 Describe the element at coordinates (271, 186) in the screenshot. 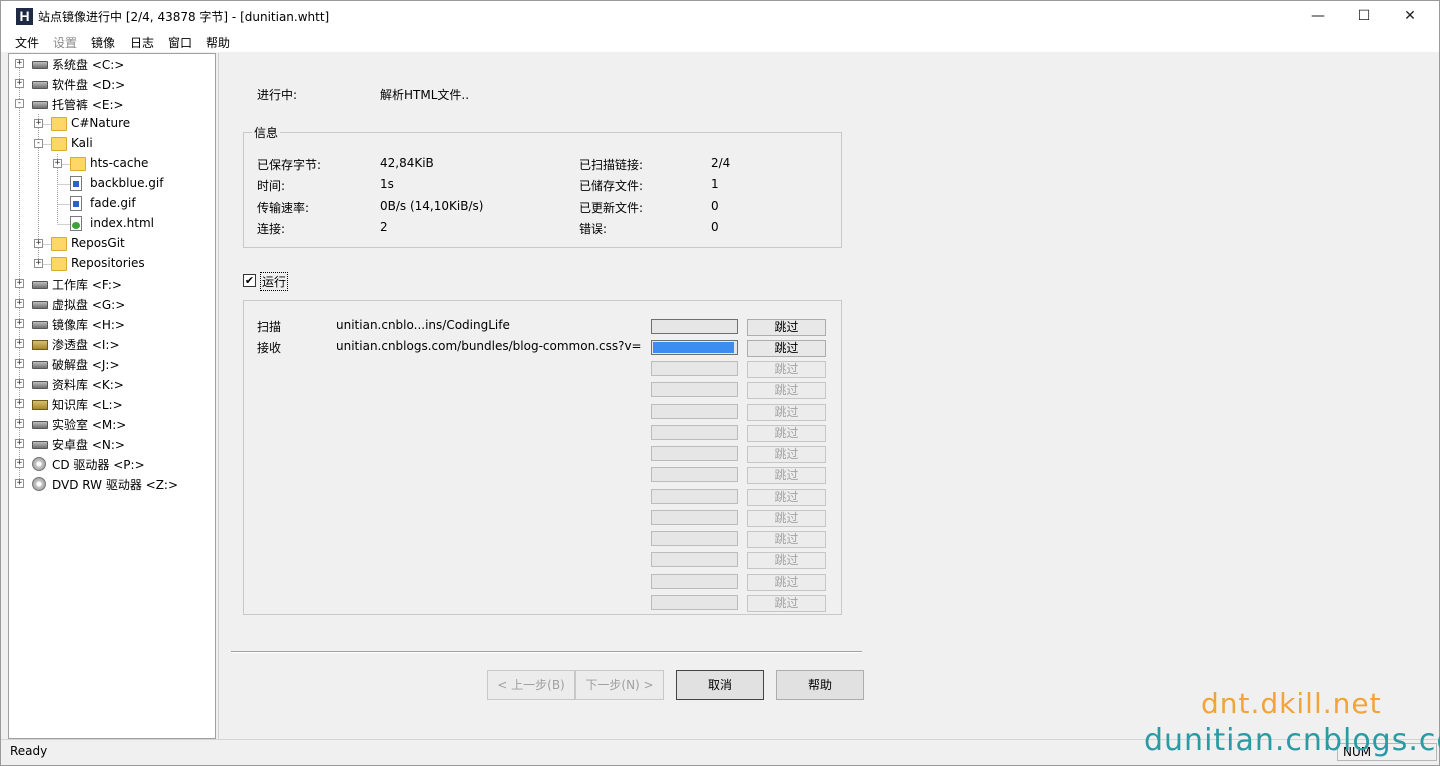

I see `info-label: 时间:` at that location.